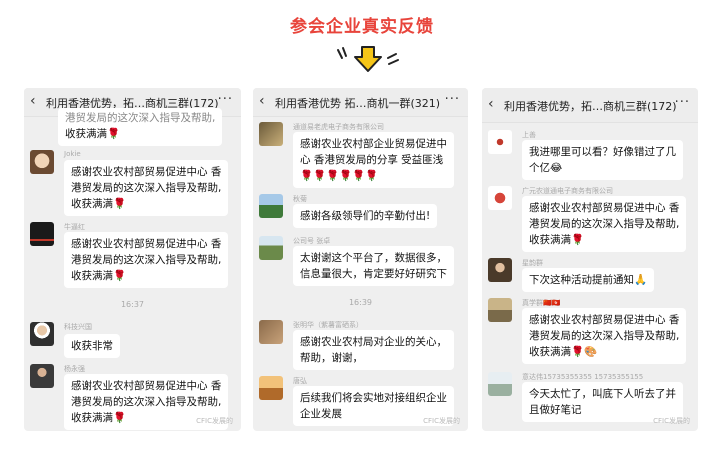 The image size is (724, 461). What do you see at coordinates (602, 160) in the screenshot?
I see `message-bubble: 我进哪里可以看？好像错过了几 个亿😂` at bounding box center [602, 160].